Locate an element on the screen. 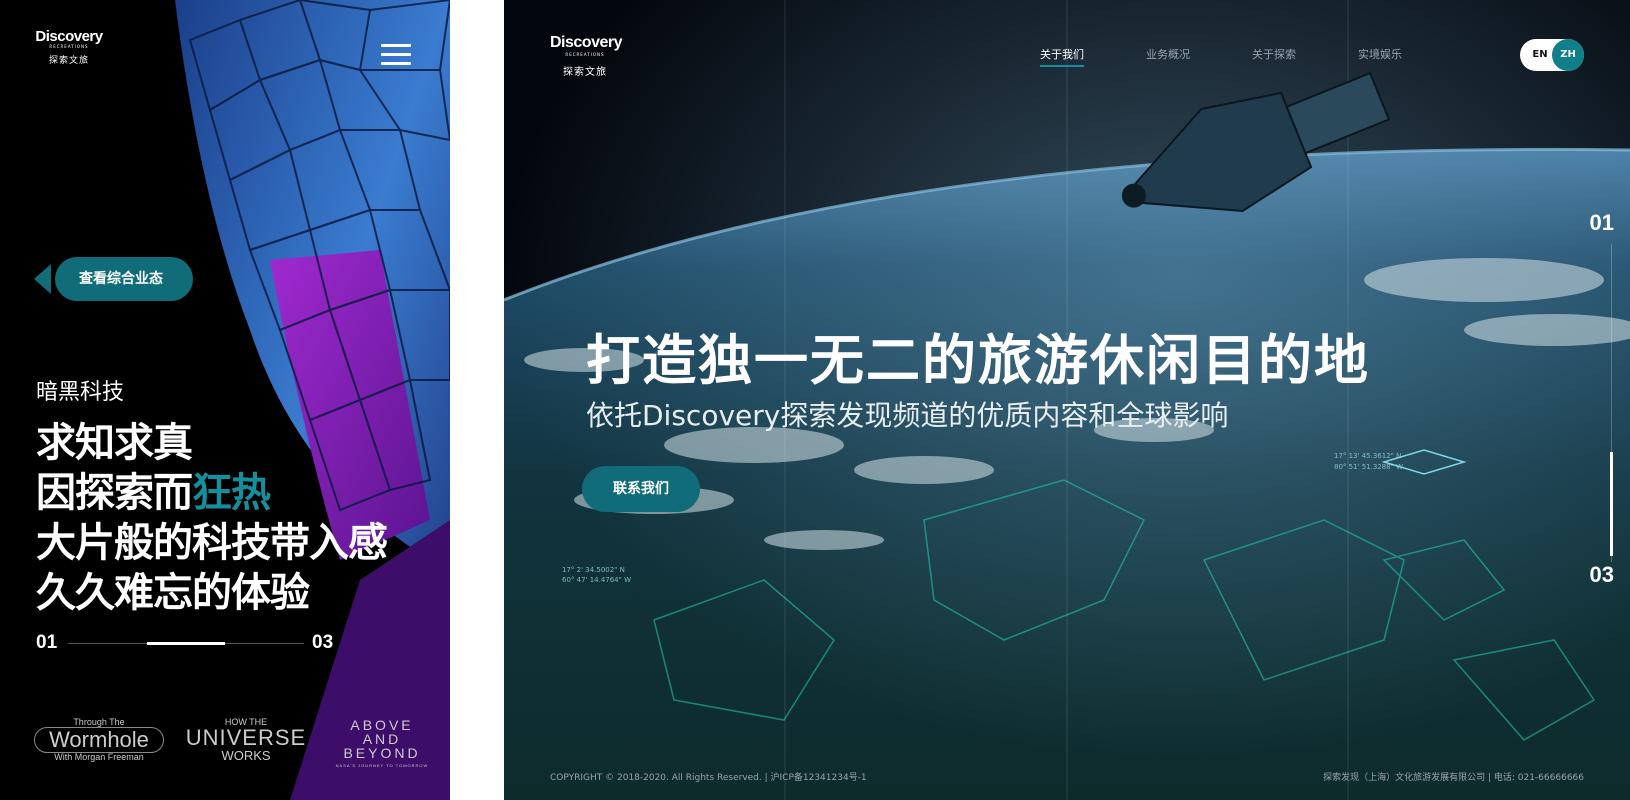 The width and height of the screenshot is (1630, 800). headline-line-2-text: 因探索而 is located at coordinates (114, 493).